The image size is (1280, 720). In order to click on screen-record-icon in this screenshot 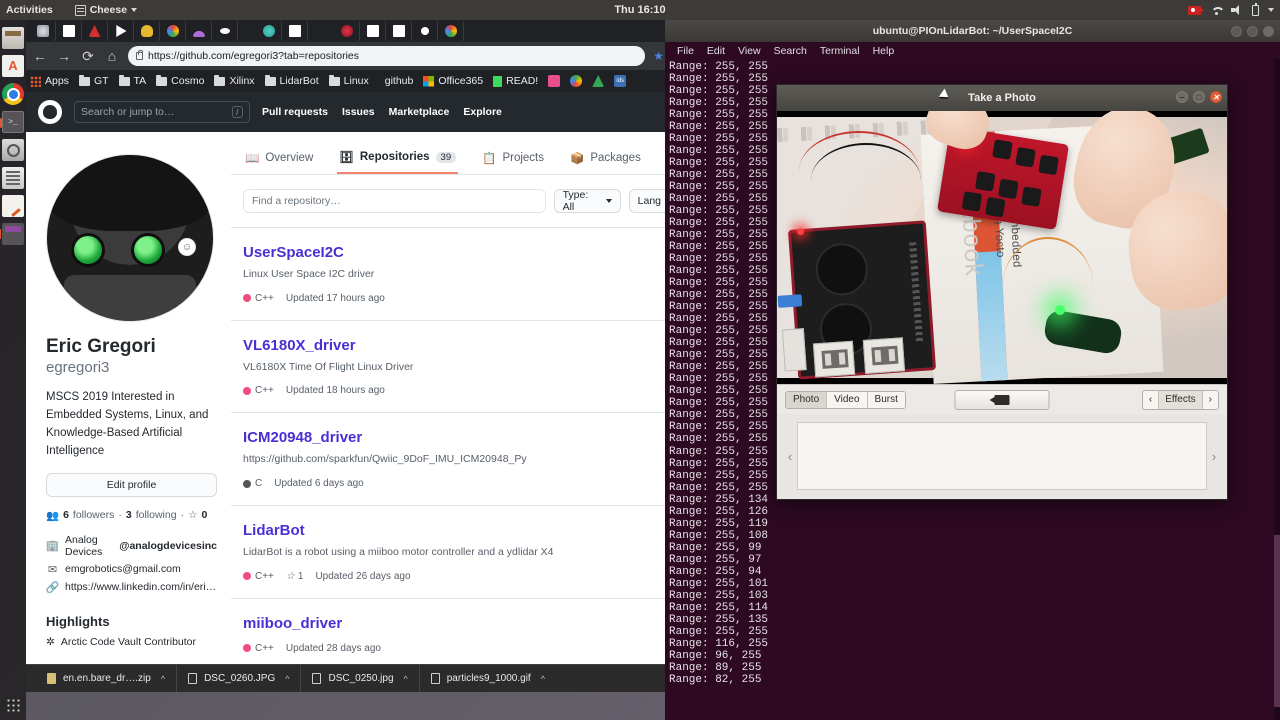, I will do `click(1196, 10)`.